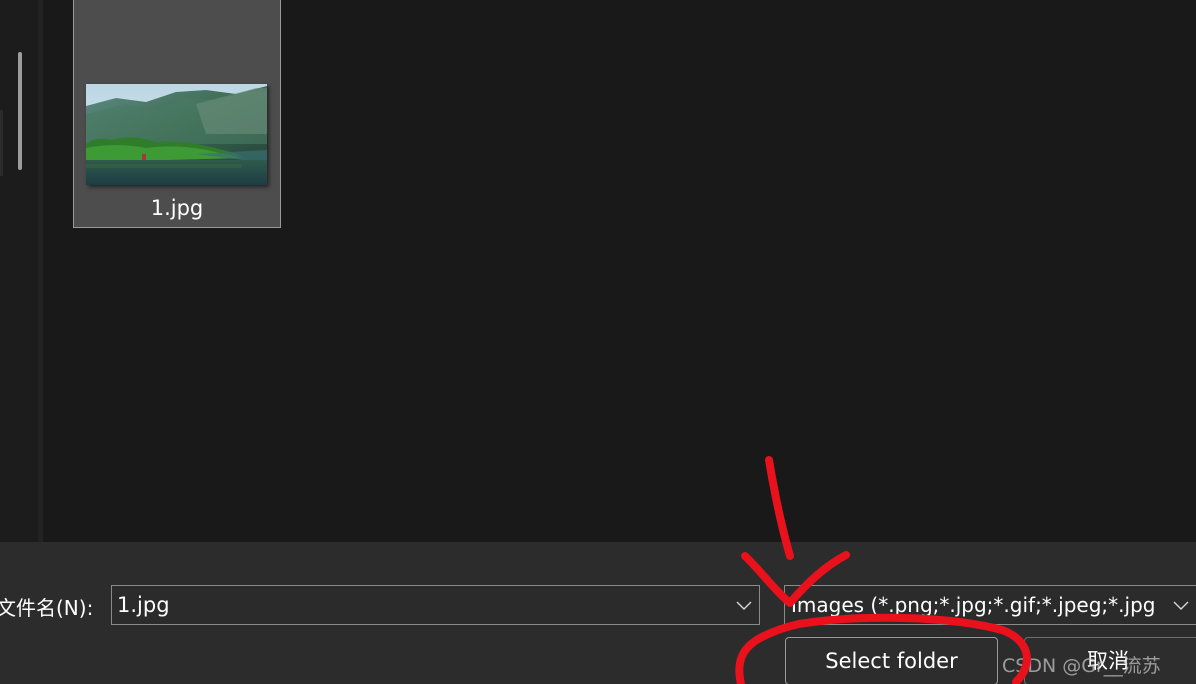 The width and height of the screenshot is (1196, 684). Describe the element at coordinates (891, 660) in the screenshot. I see `select-folder-button: Select folder` at that location.